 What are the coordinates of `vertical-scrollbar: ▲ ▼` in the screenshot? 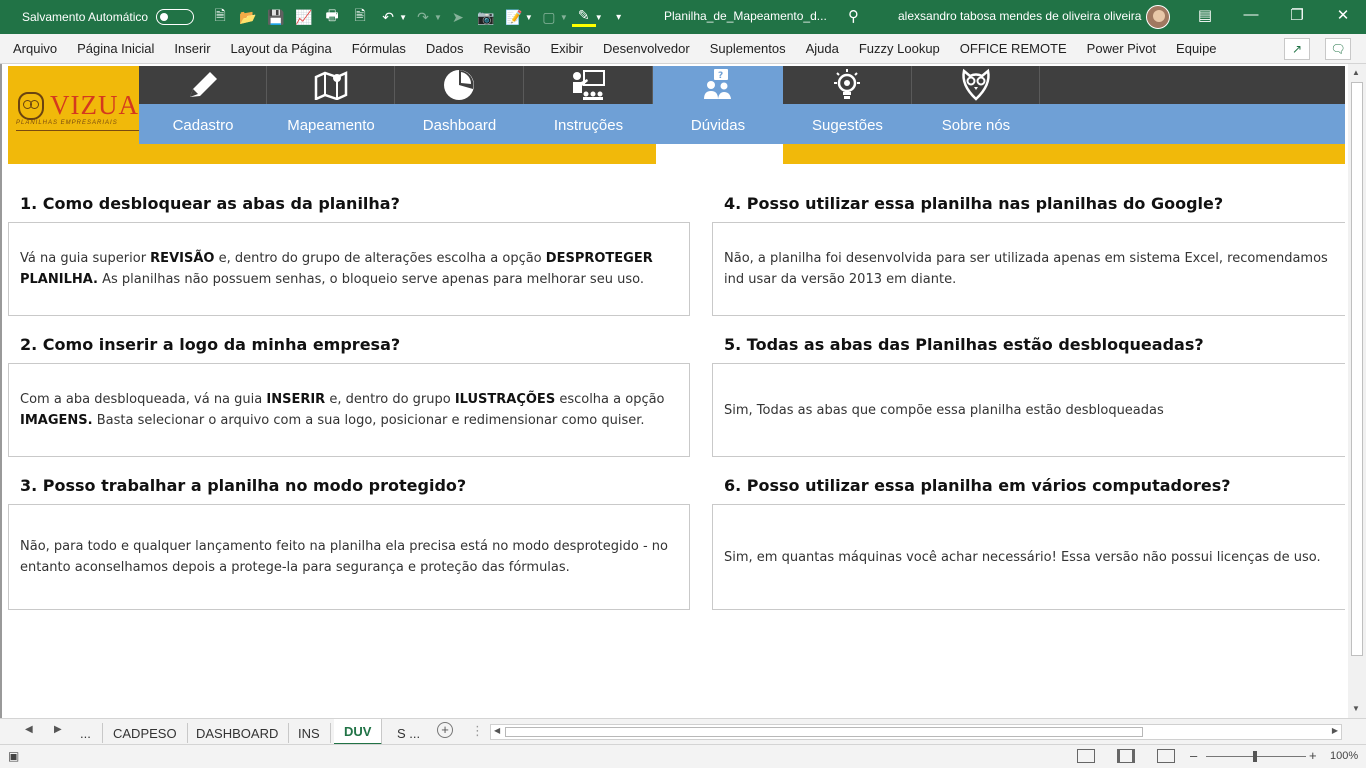 It's located at (1357, 391).